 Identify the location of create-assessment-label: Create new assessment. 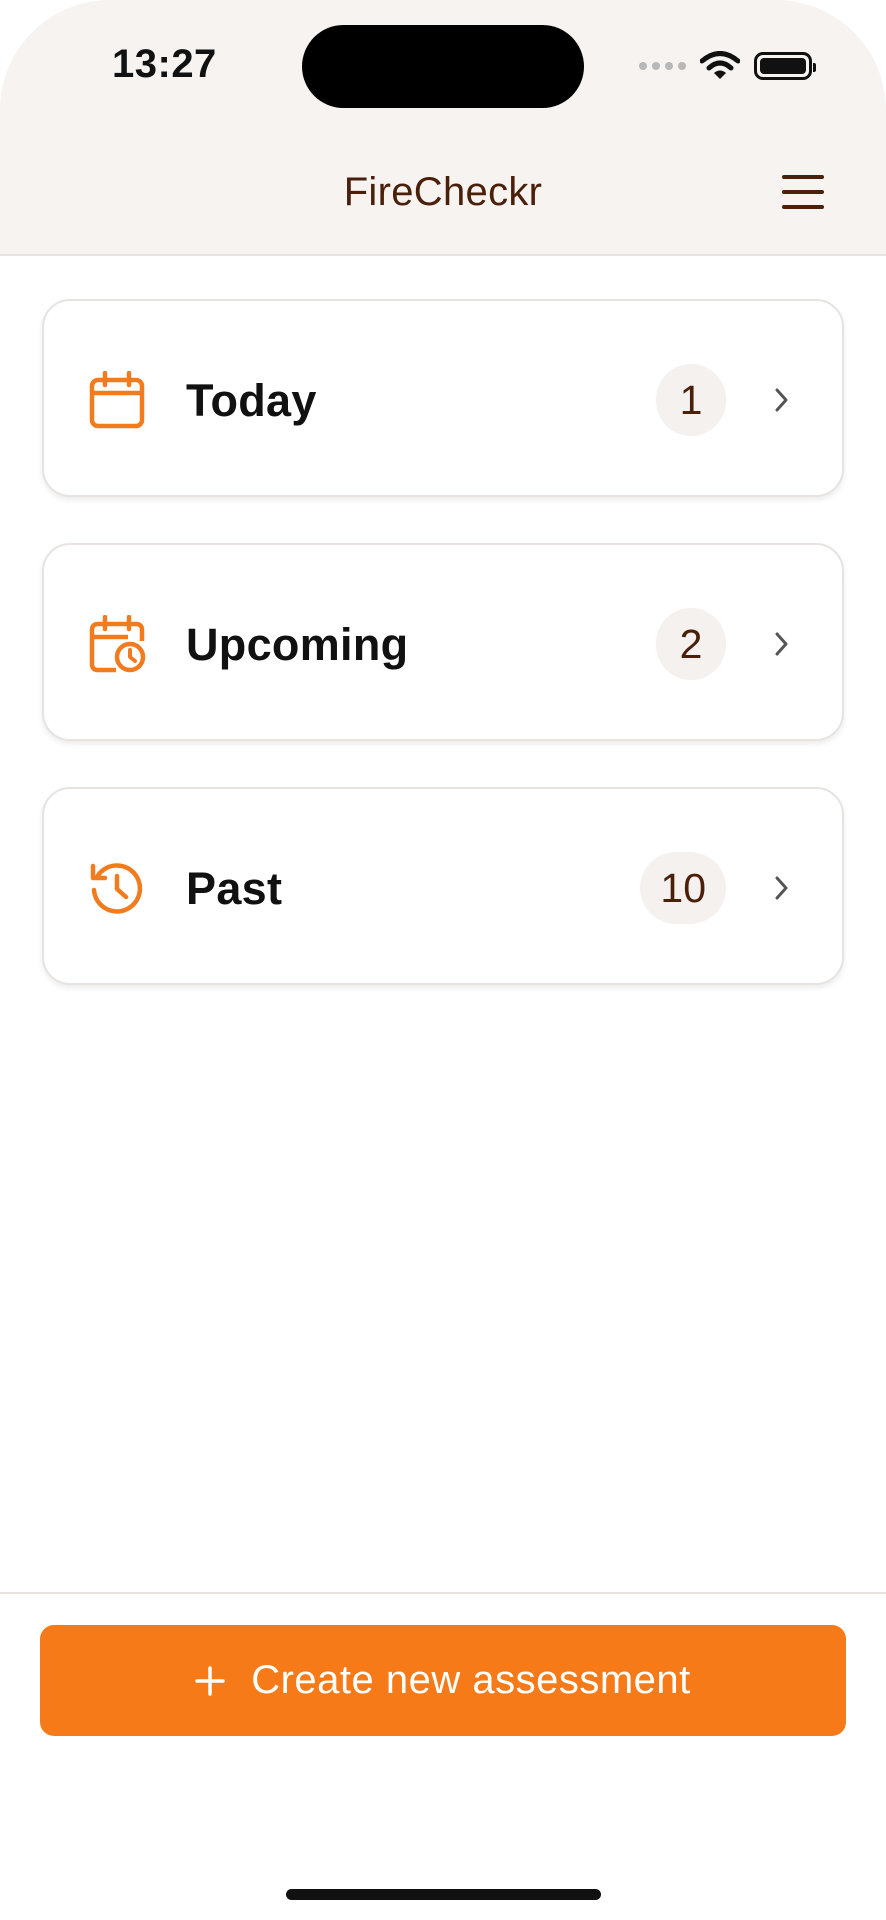
(471, 1680).